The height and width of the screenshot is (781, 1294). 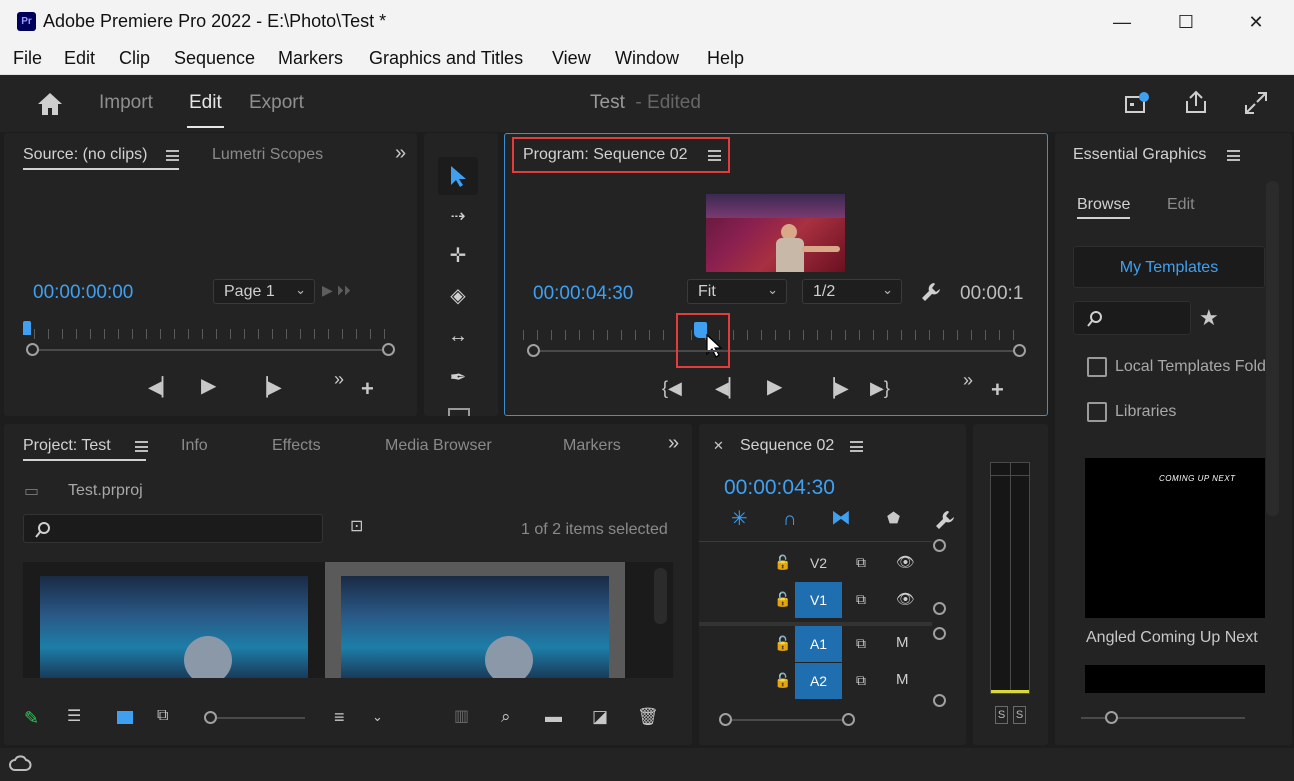 What do you see at coordinates (725, 719) in the screenshot?
I see `timeline-scroll-left-handle` at bounding box center [725, 719].